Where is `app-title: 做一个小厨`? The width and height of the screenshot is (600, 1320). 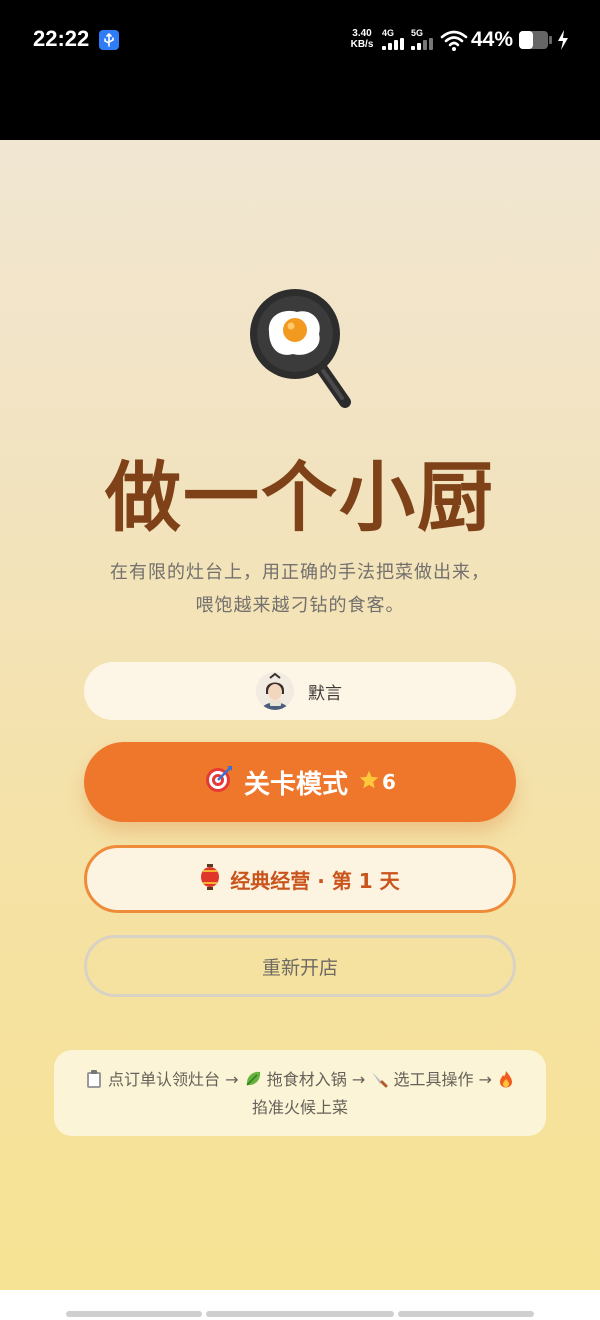
app-title: 做一个小厨 is located at coordinates (300, 499).